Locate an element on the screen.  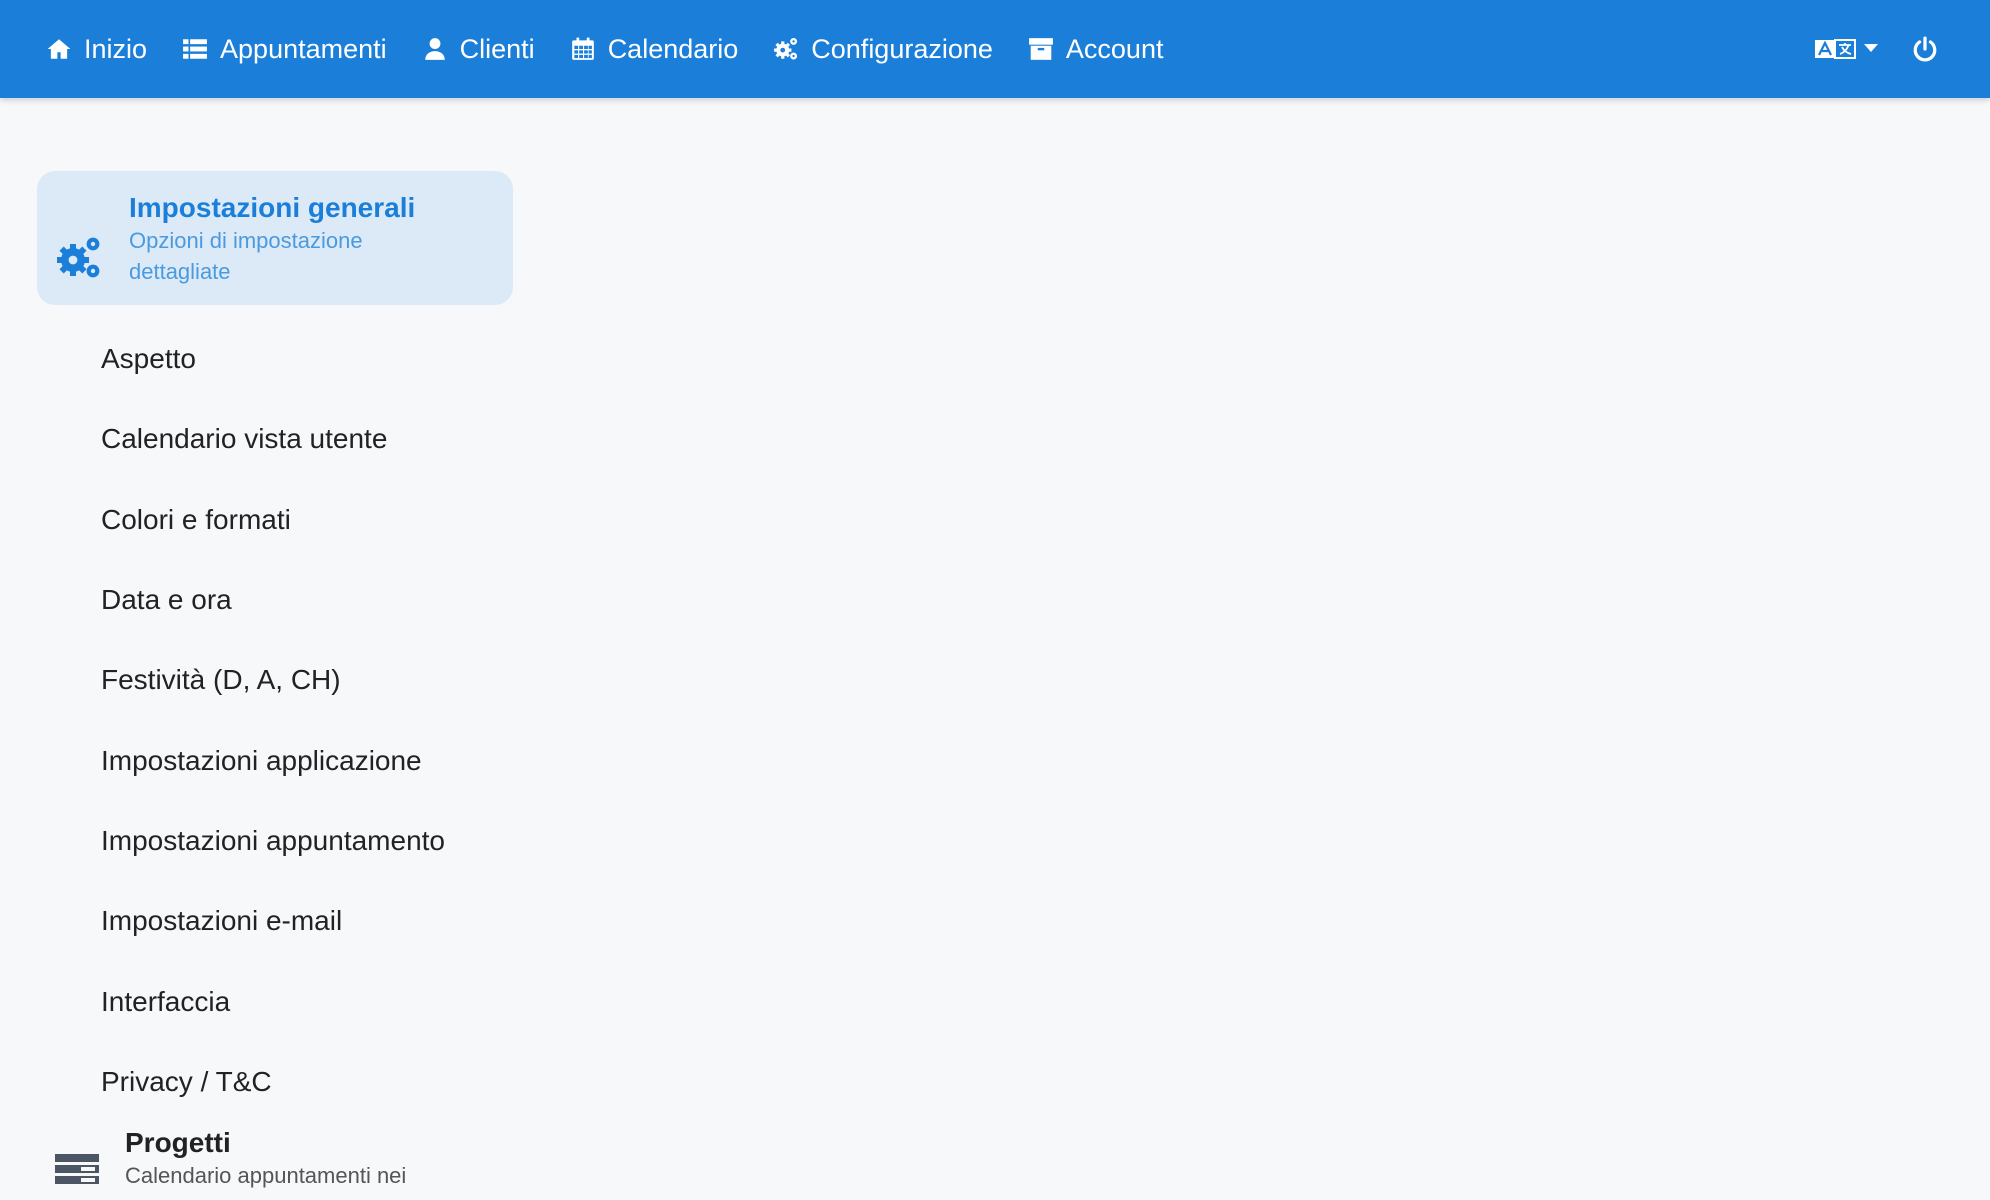
chevron-down-icon is located at coordinates (1871, 46).